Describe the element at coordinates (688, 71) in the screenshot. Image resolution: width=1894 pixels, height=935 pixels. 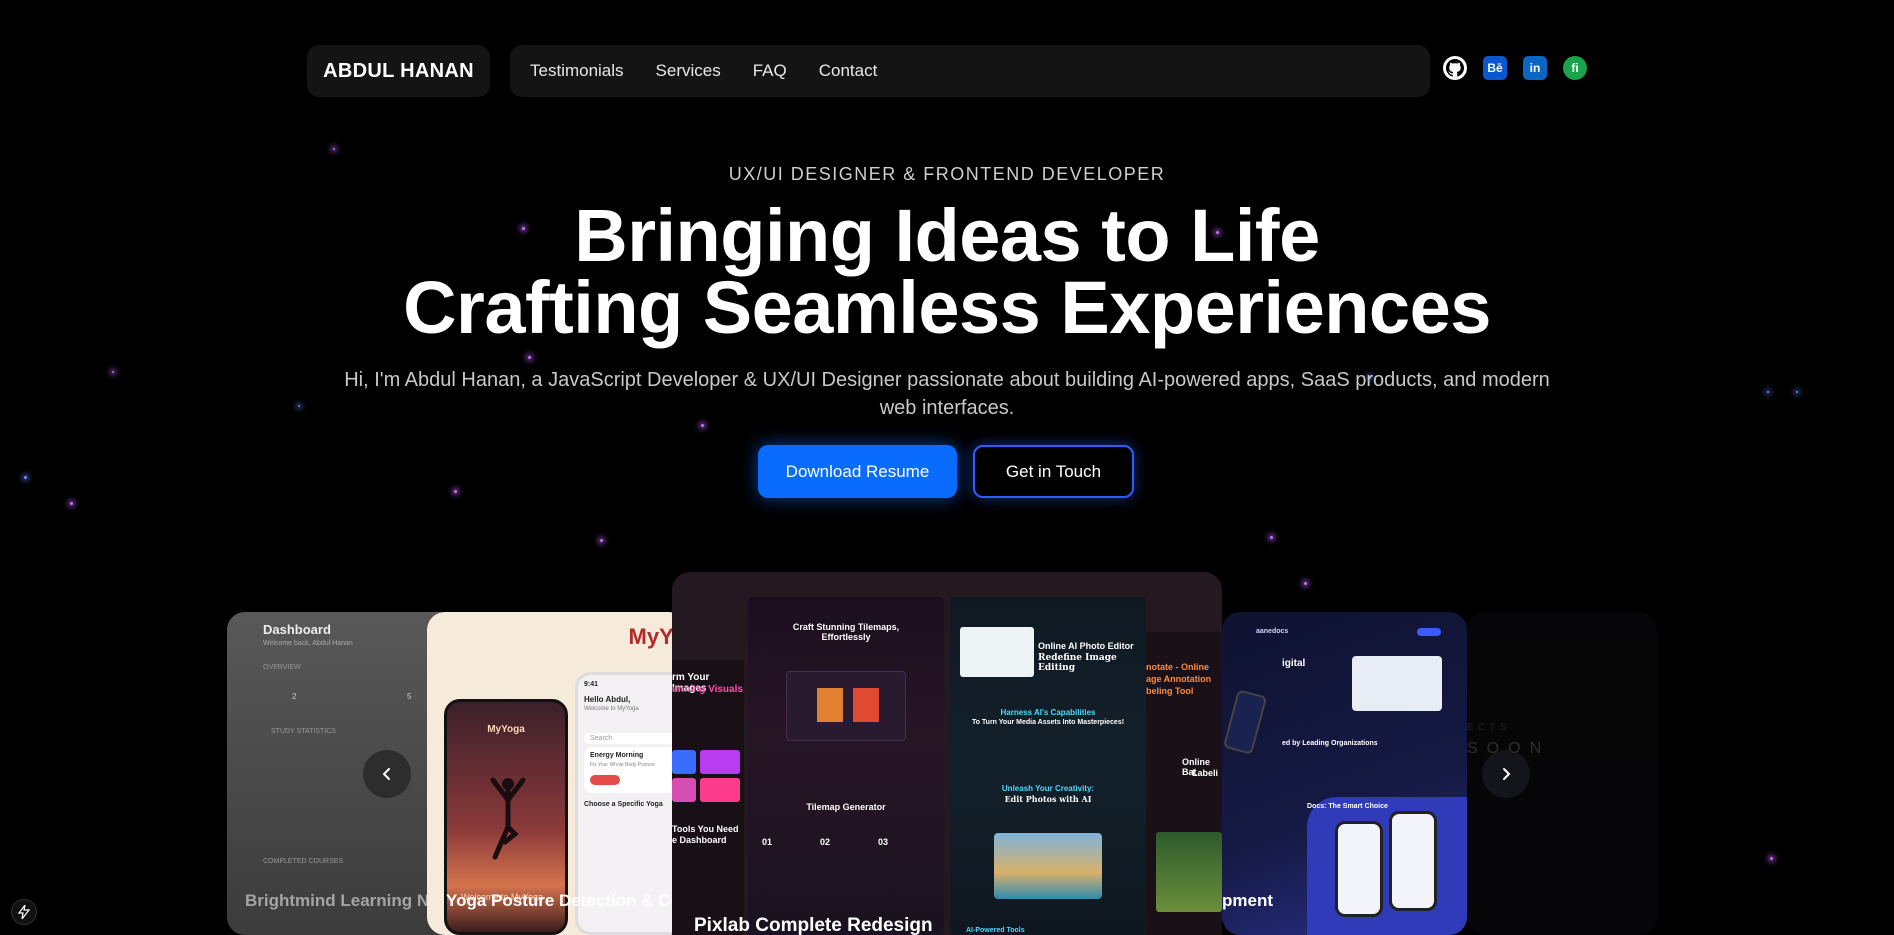
I see `nav-link-services: Services` at that location.